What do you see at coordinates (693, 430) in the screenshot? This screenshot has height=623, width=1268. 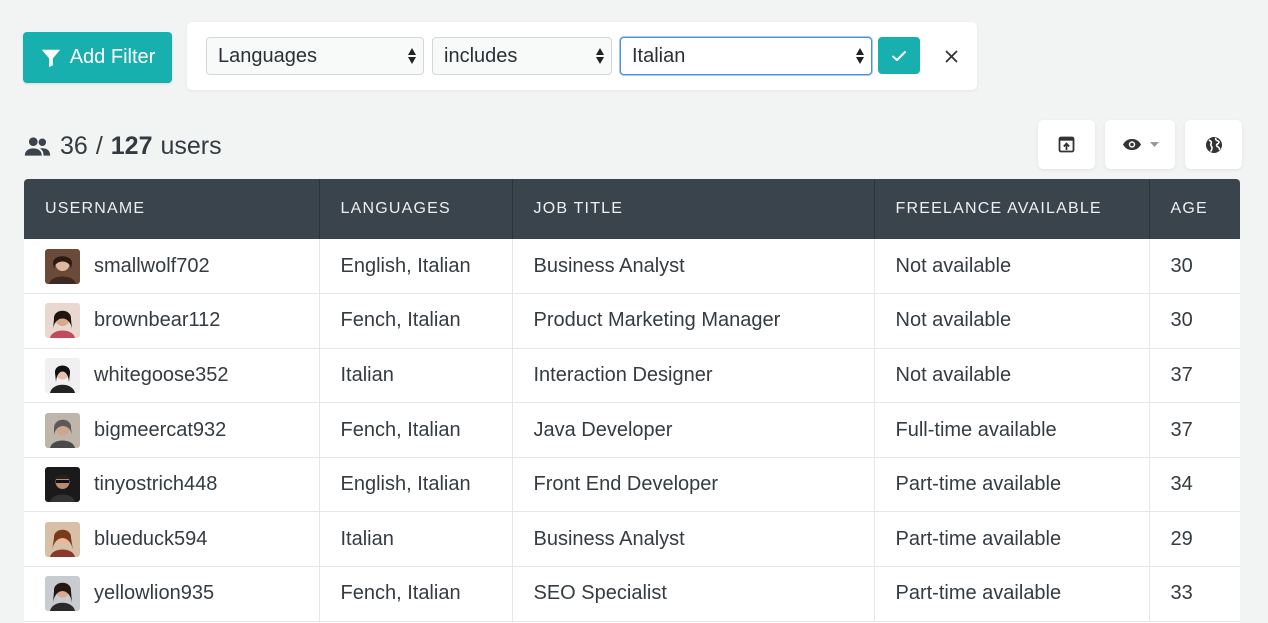 I see `job-title-cell: Java Developer` at bounding box center [693, 430].